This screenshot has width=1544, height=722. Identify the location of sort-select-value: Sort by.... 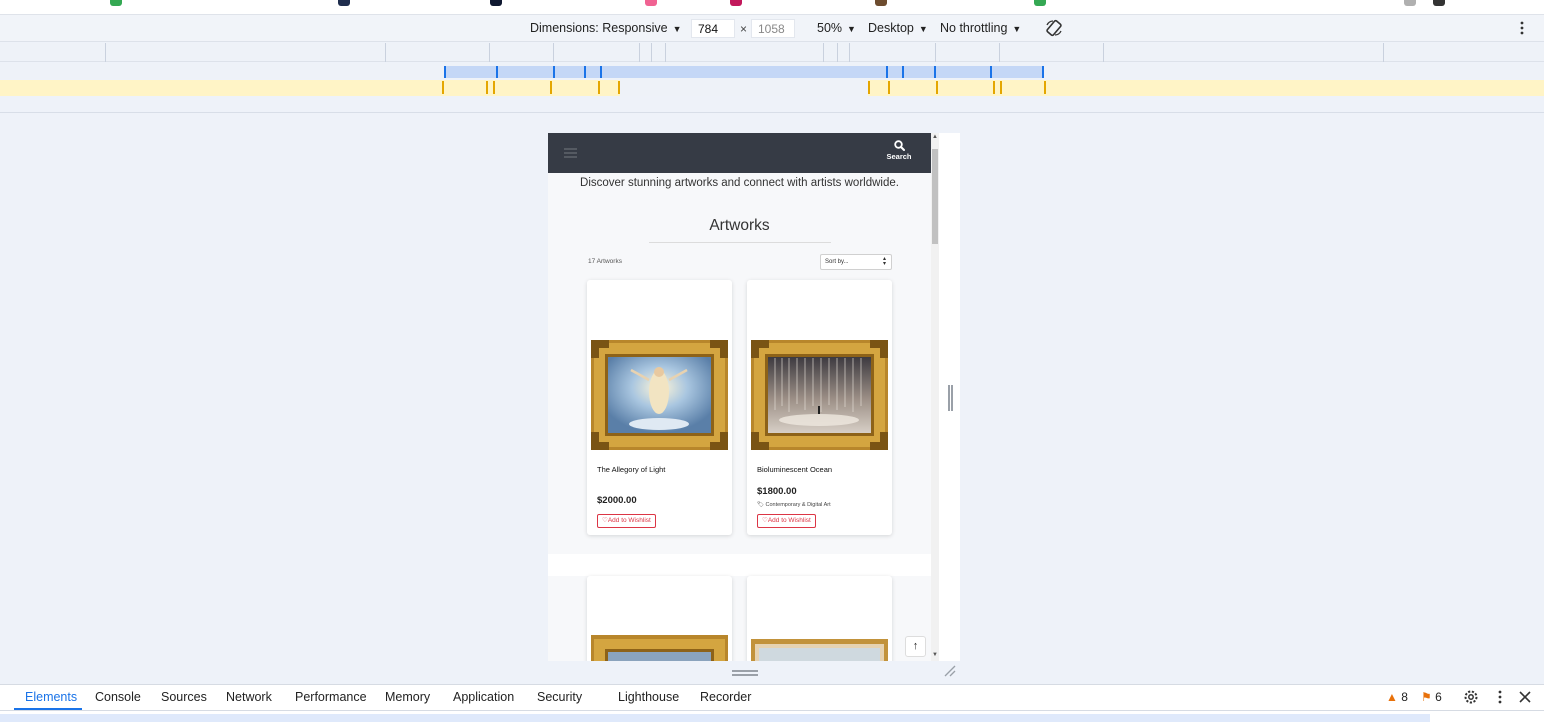
(837, 262).